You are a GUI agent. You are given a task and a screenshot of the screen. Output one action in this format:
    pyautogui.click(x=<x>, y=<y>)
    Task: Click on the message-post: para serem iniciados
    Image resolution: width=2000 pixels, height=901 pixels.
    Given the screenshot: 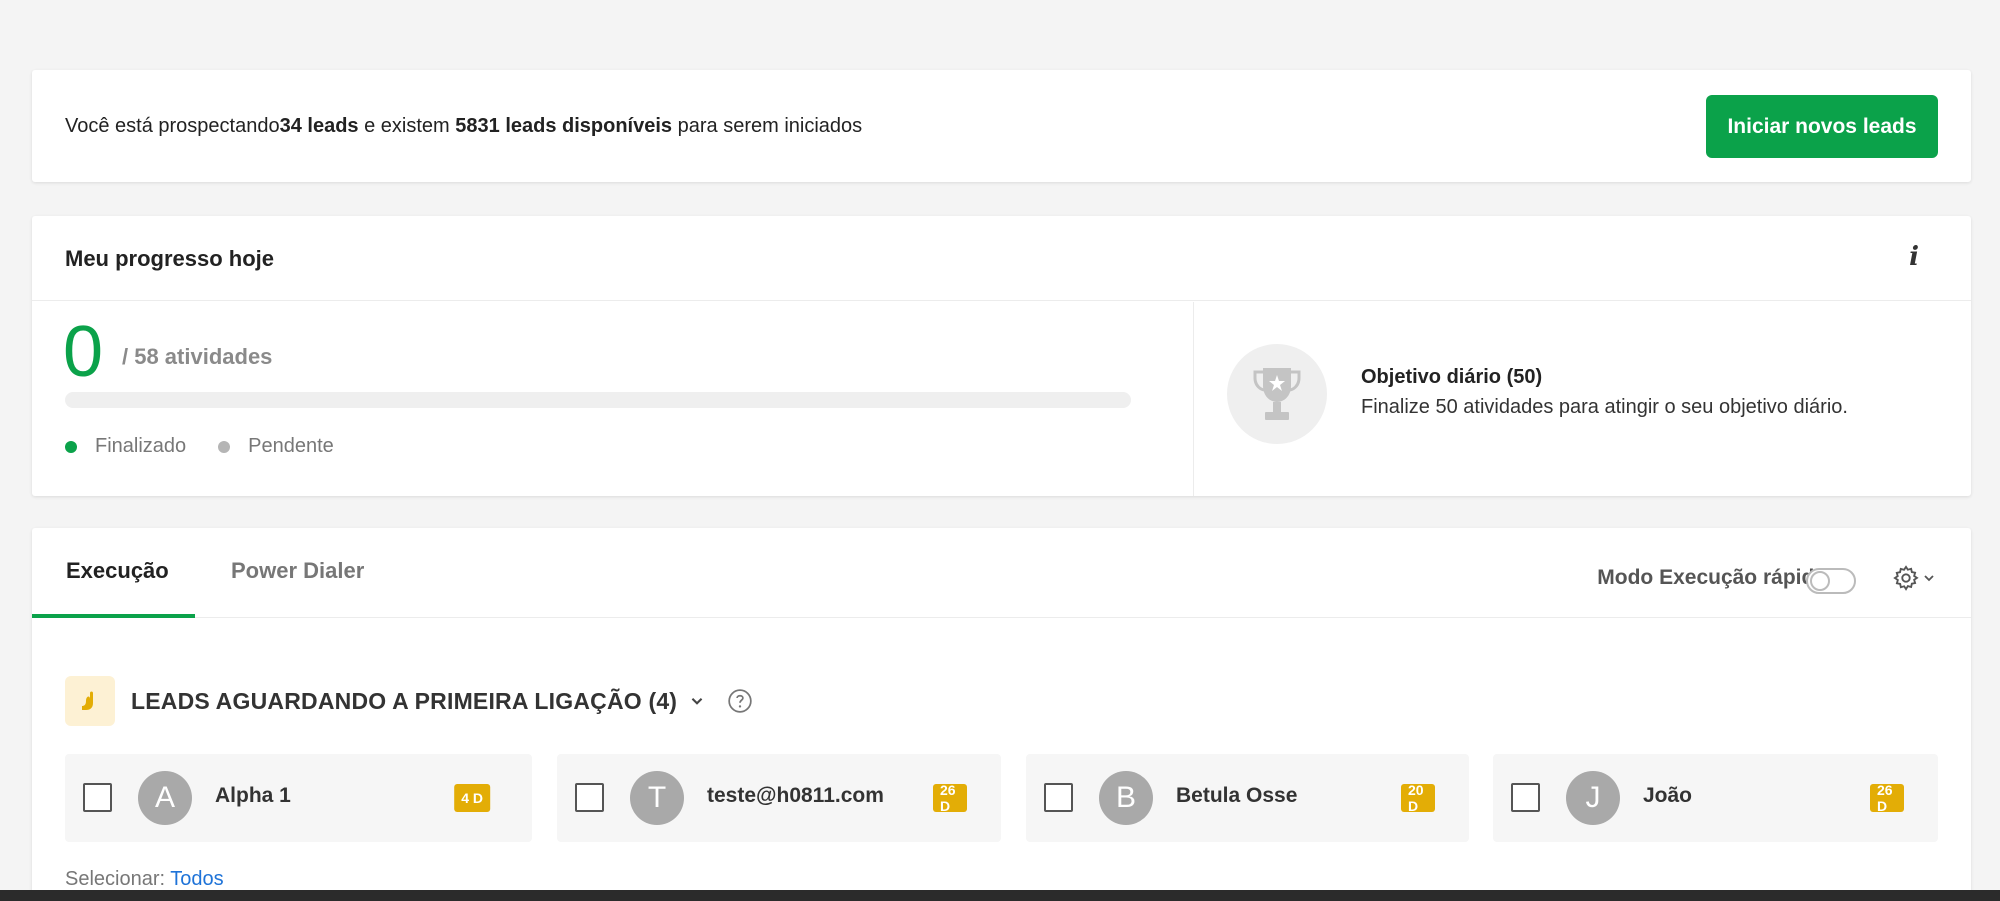 What is the action you would take?
    pyautogui.click(x=767, y=125)
    